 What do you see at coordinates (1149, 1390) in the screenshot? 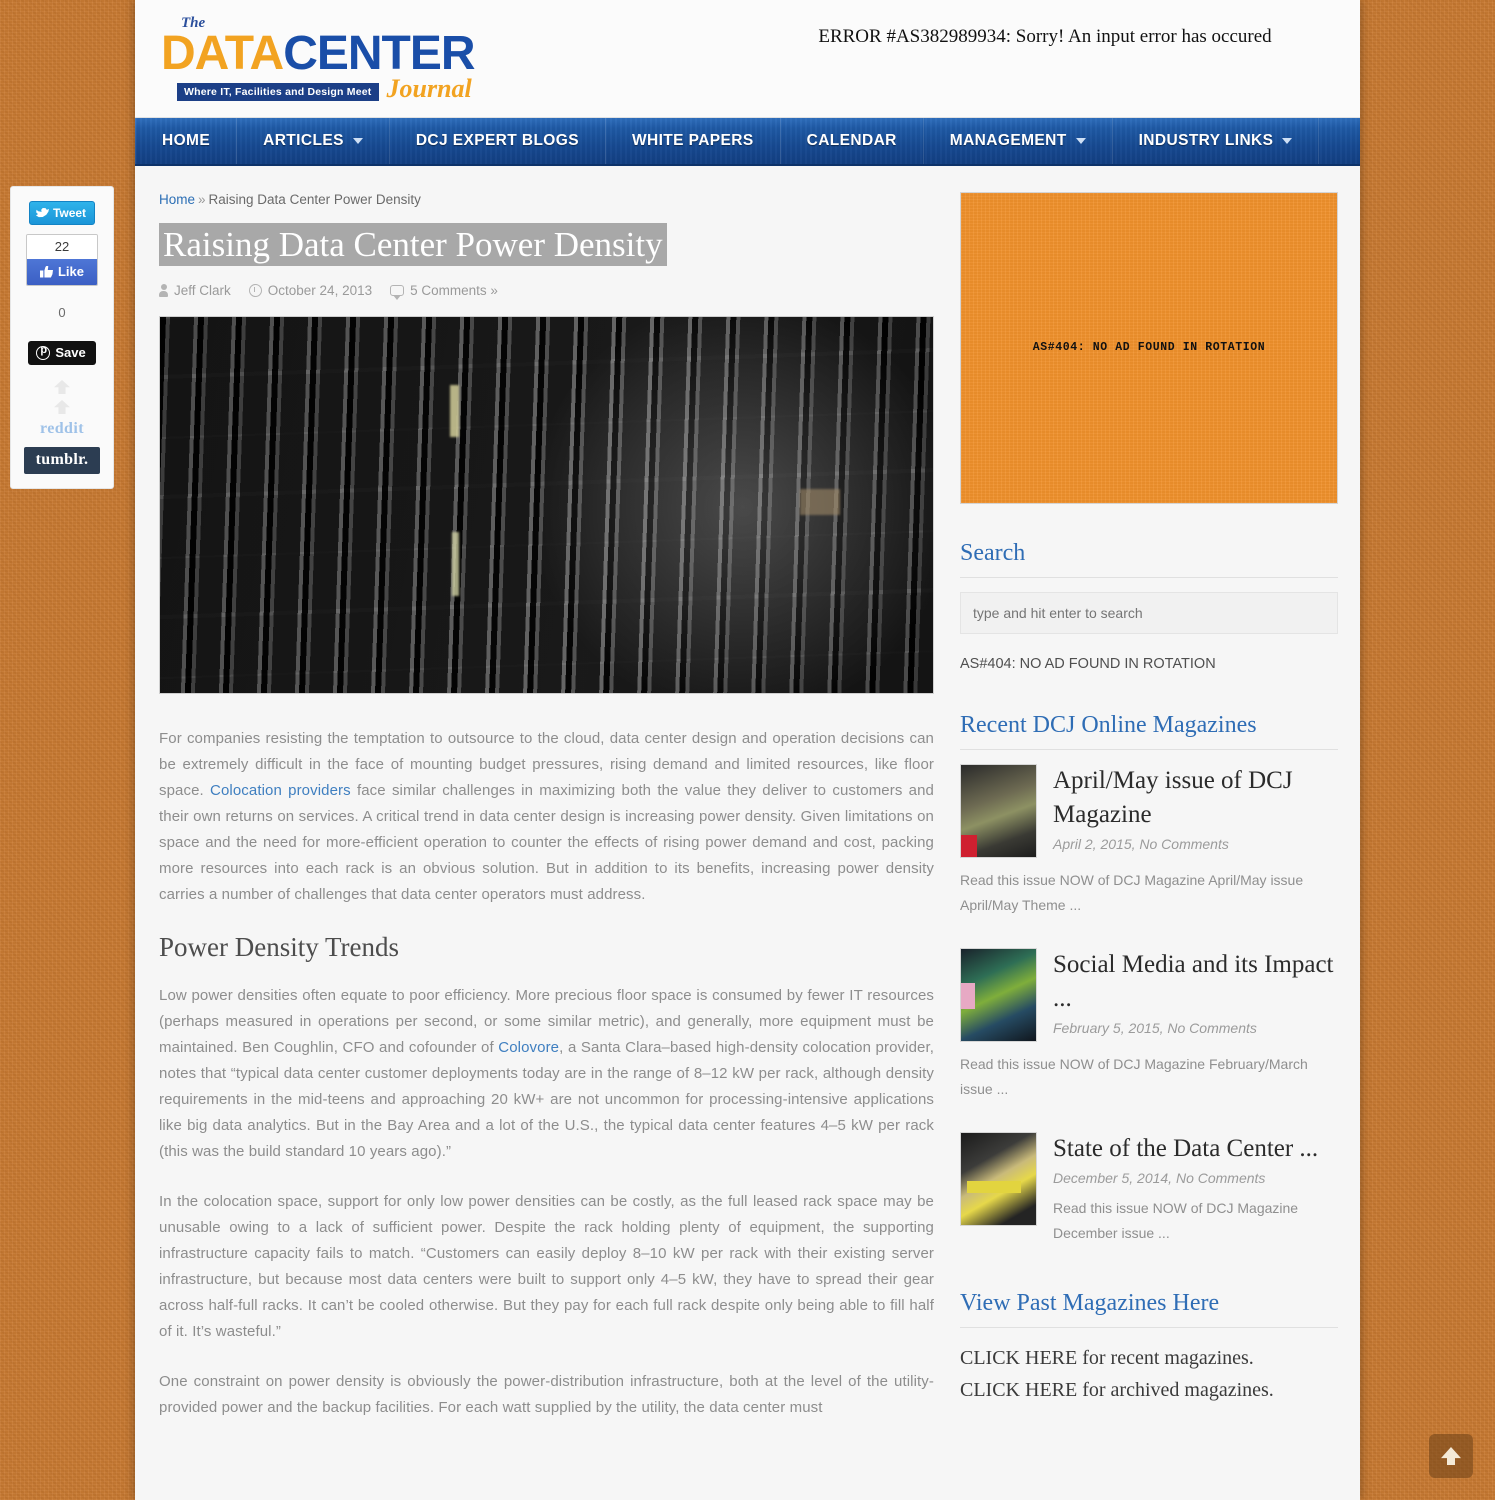
I see `click-here-archived-link: CLICK HERE for archived magazines.` at bounding box center [1149, 1390].